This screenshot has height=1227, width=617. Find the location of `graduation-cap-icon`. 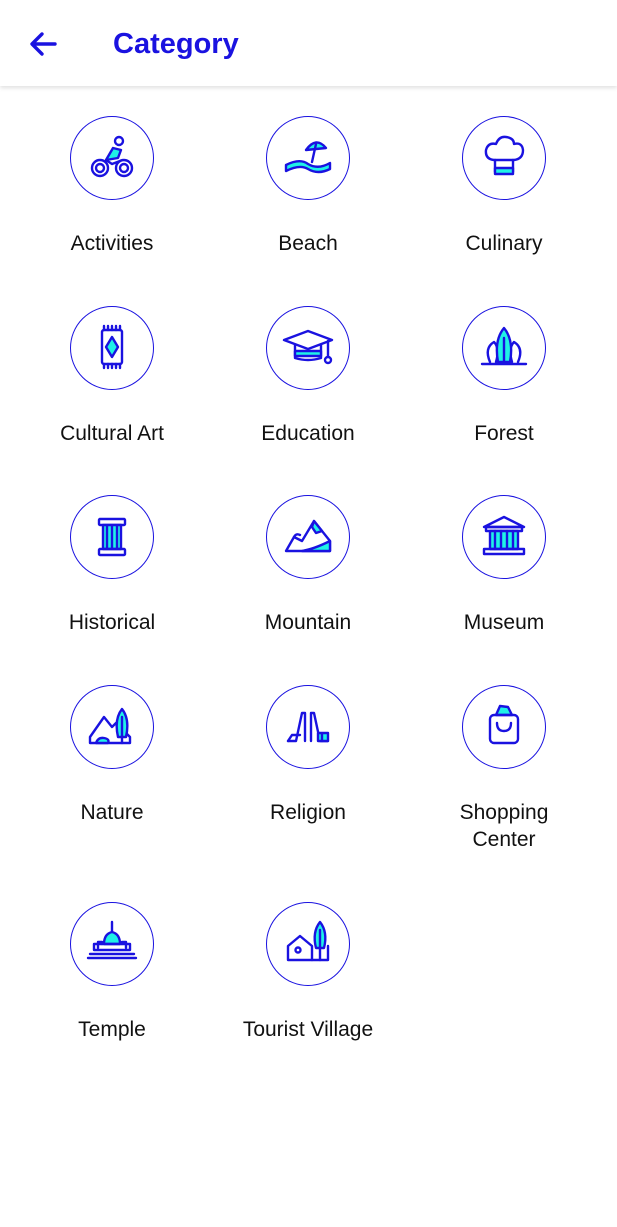

graduation-cap-icon is located at coordinates (308, 347).